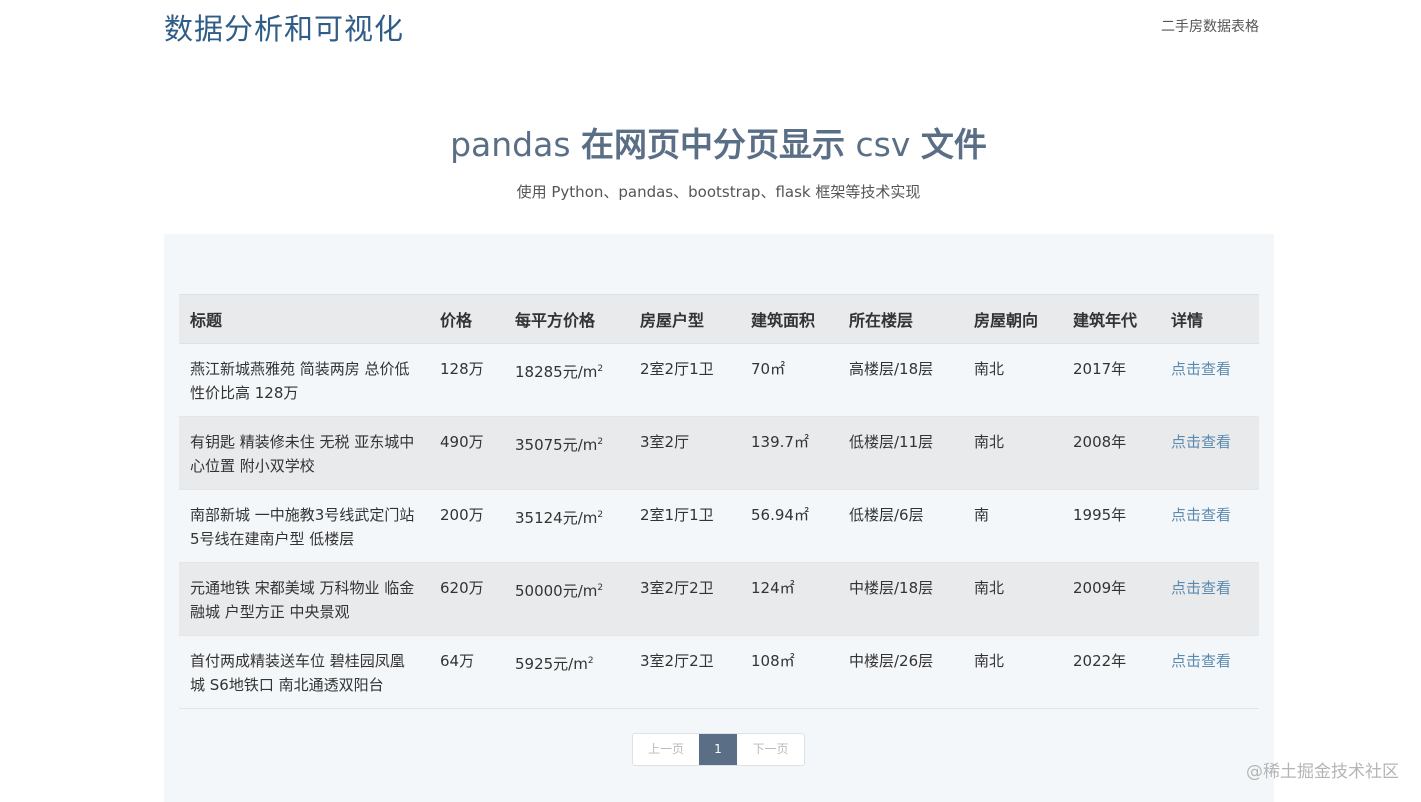  I want to click on cell-title: 有钥匙 精装修未住 无税 亚东城中心位置 附小双学校, so click(304, 453).